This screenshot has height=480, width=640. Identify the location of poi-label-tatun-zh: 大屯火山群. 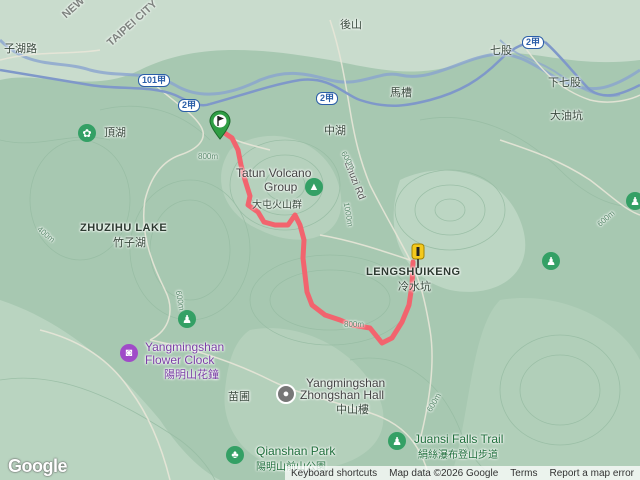
(277, 205).